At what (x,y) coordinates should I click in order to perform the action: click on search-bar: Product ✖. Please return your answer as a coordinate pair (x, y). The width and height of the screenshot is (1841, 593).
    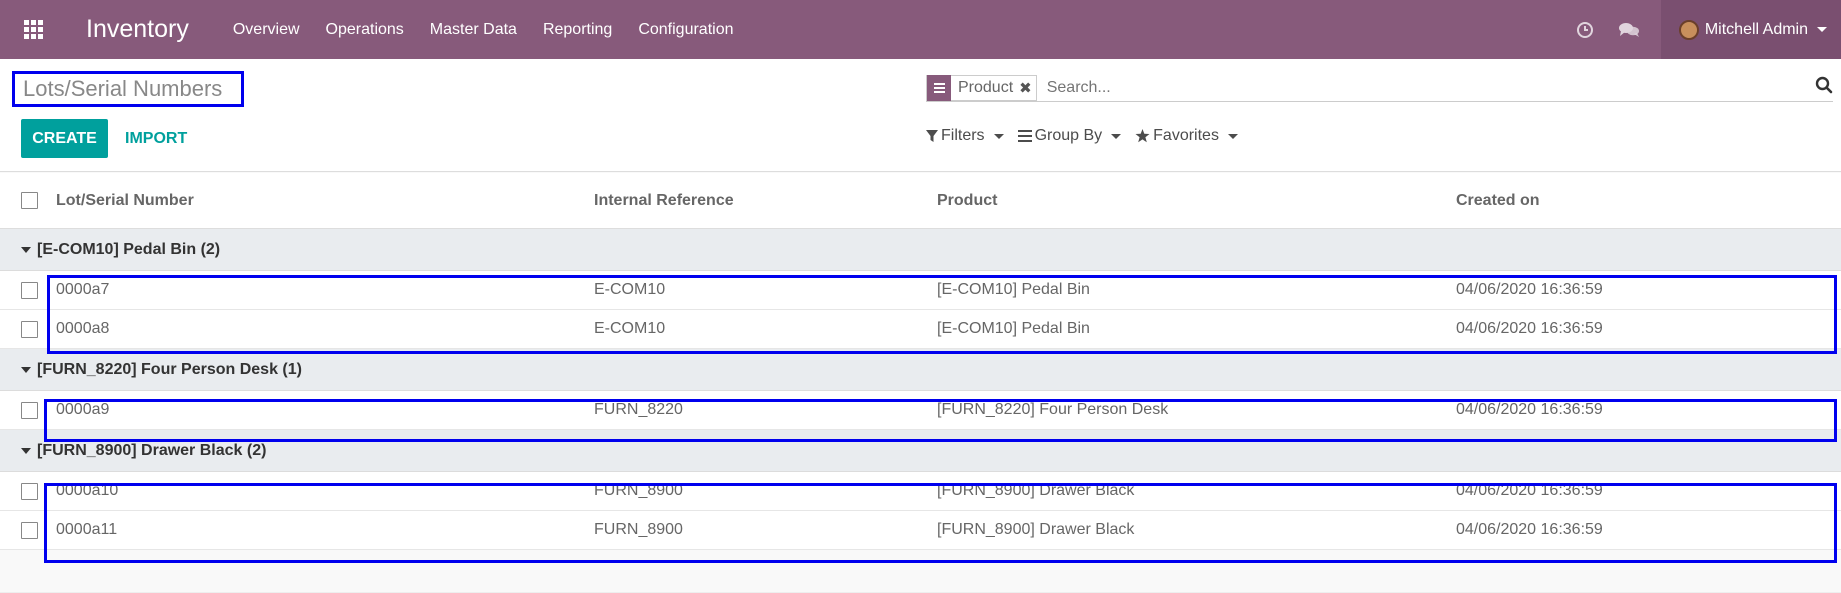
    Looking at the image, I should click on (1379, 88).